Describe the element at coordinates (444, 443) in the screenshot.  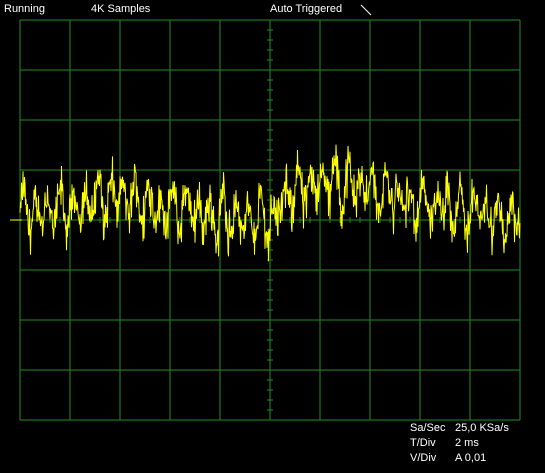
I see `time-div-readout: T/Div 2 ms` at that location.